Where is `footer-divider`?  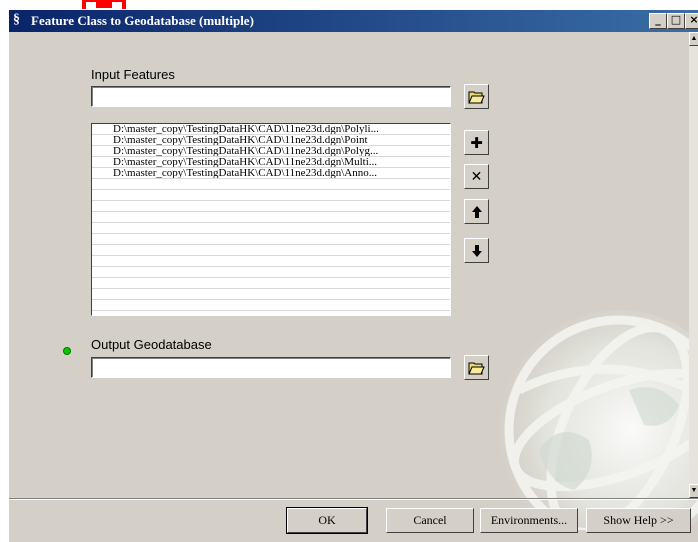
footer-divider is located at coordinates (353, 499).